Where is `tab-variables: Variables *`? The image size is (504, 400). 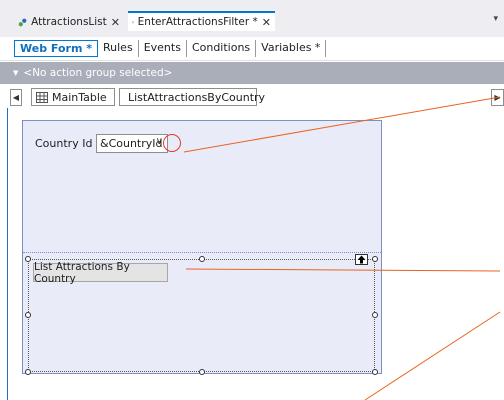 tab-variables: Variables * is located at coordinates (291, 48).